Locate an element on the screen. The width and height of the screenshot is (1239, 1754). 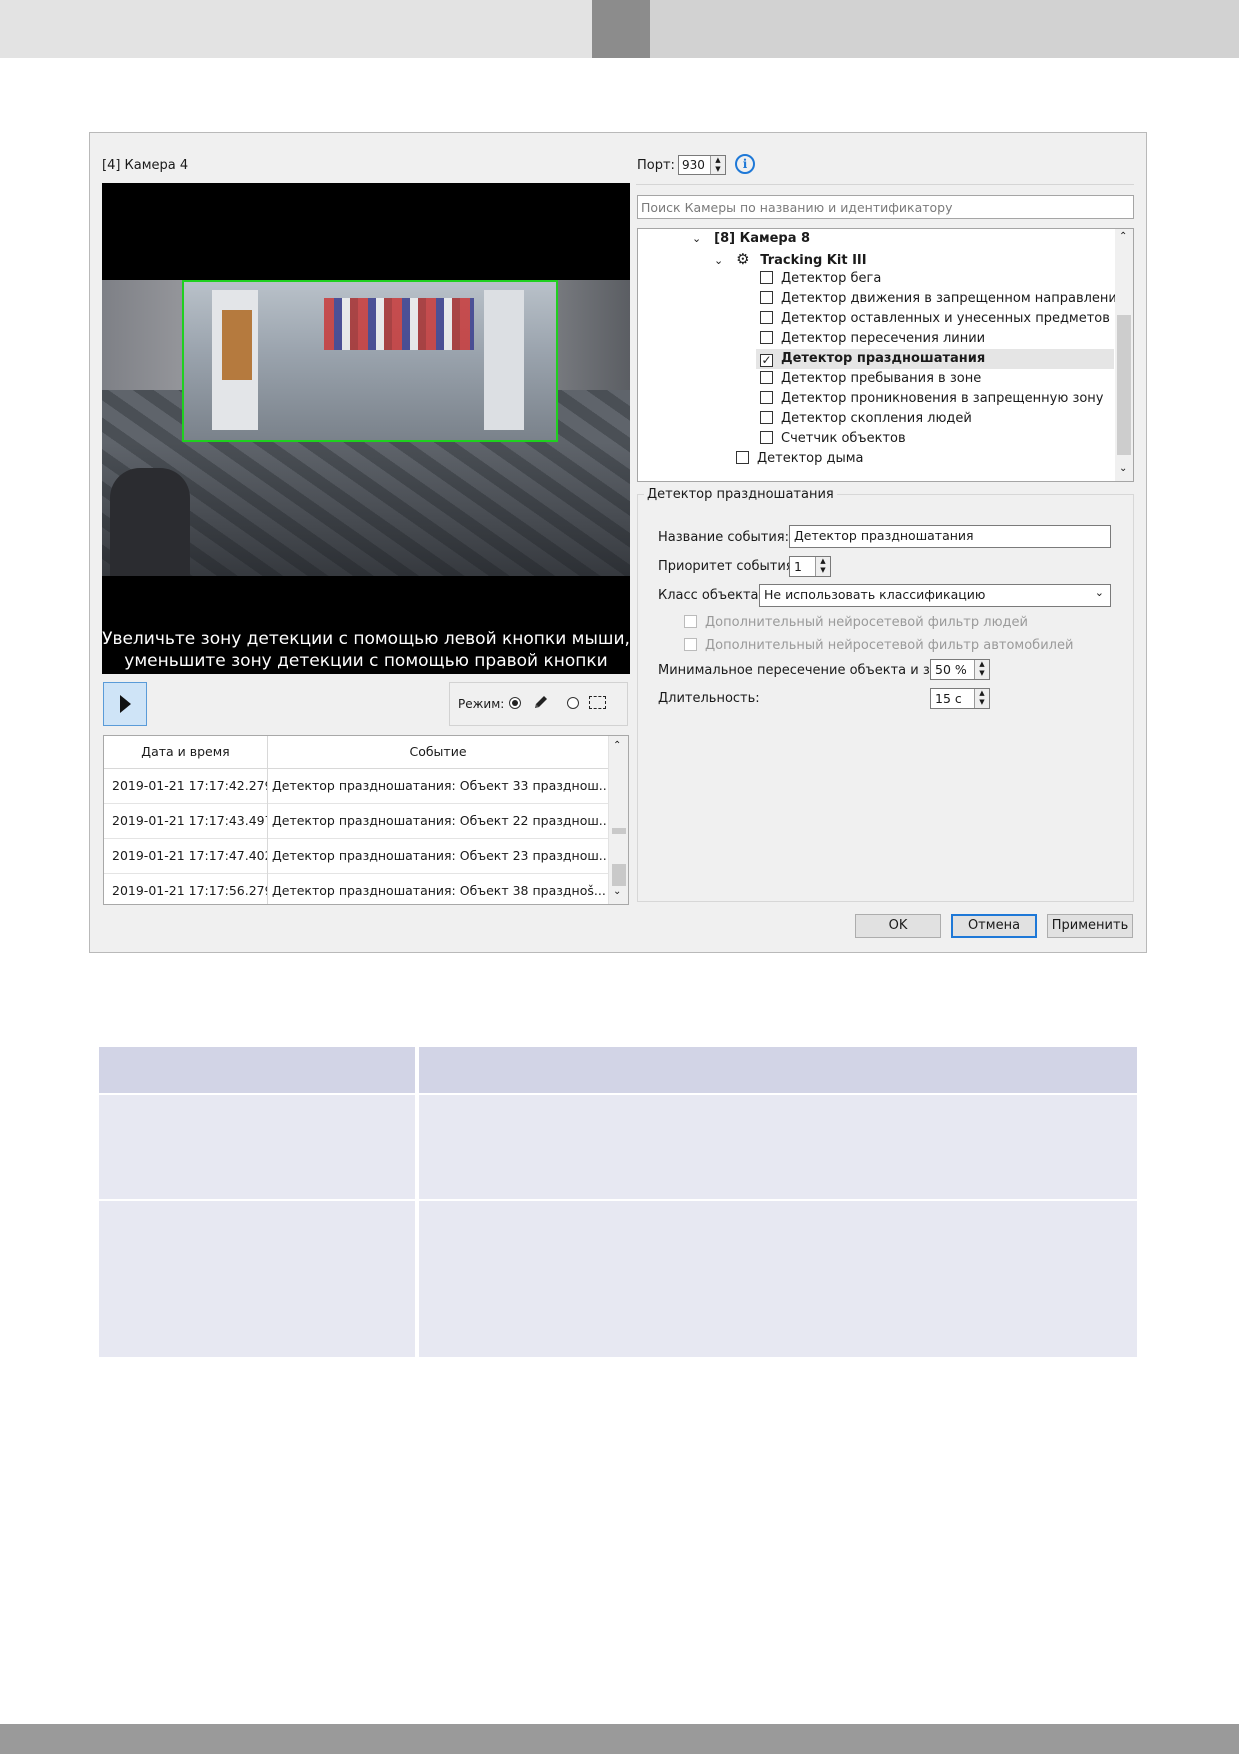
tree-item-crowd: Детектор скопления людей is located at coordinates (866, 419).